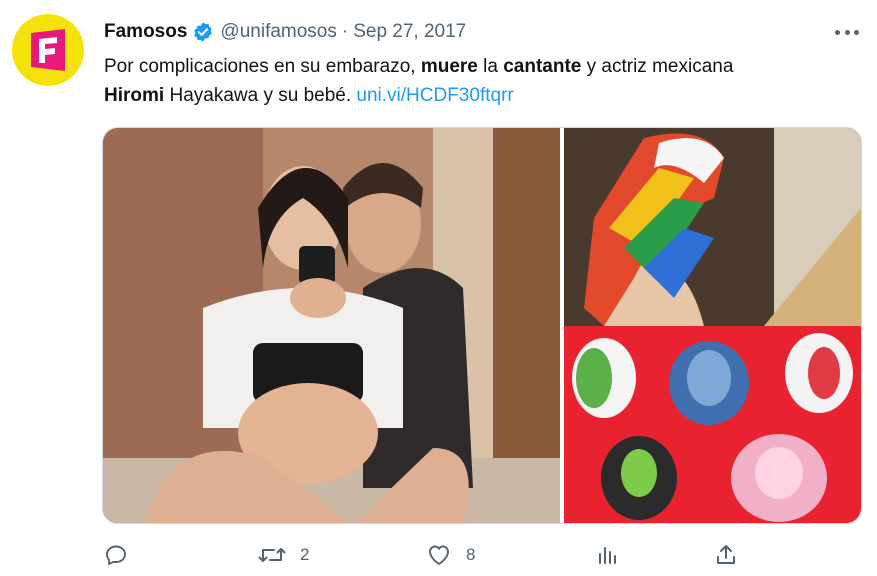 The height and width of the screenshot is (576, 877). I want to click on share-icon, so click(726, 554).